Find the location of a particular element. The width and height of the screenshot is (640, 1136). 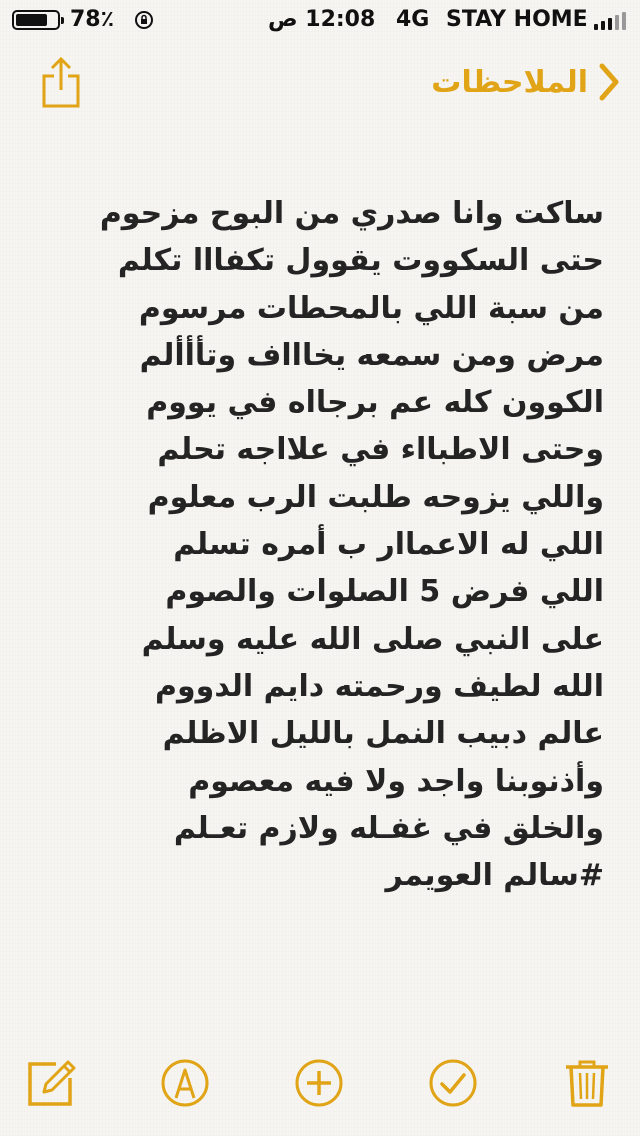

note-line: مرض ومن سمعه يخاااف وتأأألم is located at coordinates (371, 355).